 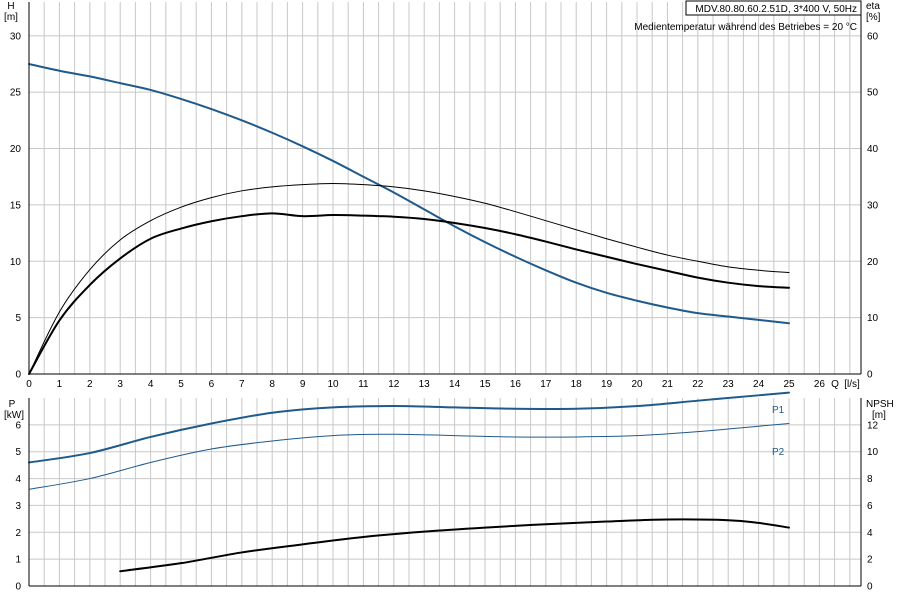 I want to click on x-axis-label-q: Q, so click(x=835, y=384).